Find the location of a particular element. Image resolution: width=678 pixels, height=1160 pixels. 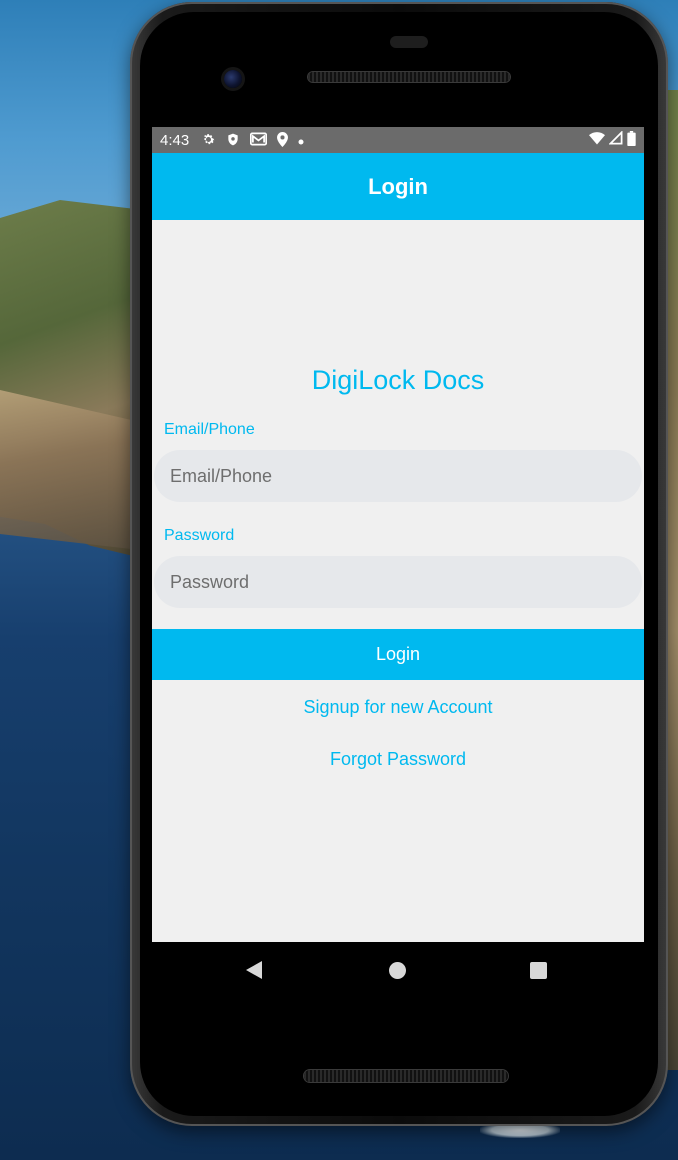

app-bar: Login is located at coordinates (398, 186).